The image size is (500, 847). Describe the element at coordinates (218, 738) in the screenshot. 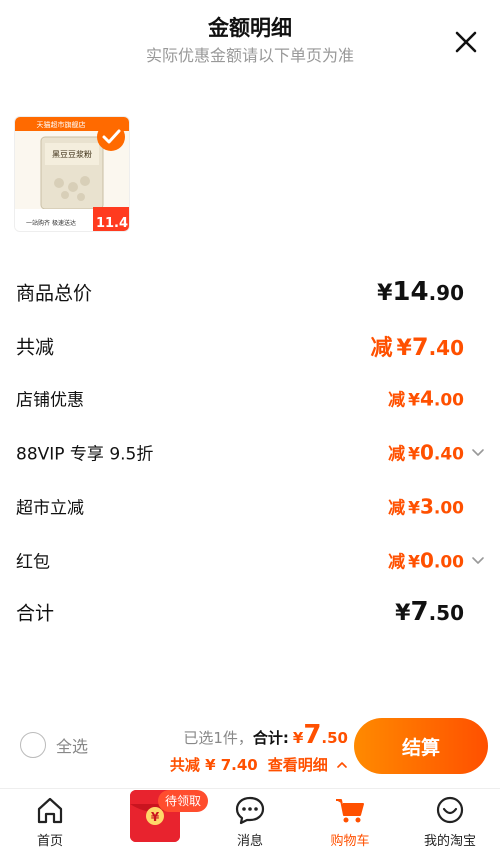

I see `selected-count: 已选1件，` at that location.